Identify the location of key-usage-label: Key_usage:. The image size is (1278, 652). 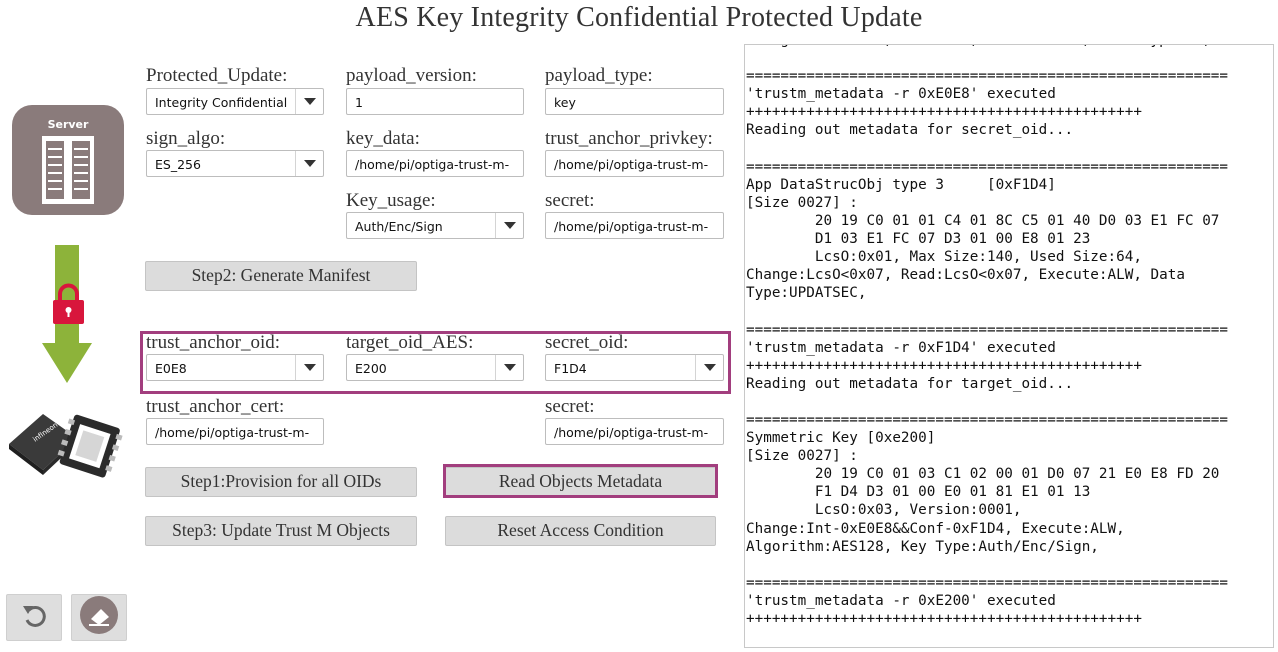
(391, 200).